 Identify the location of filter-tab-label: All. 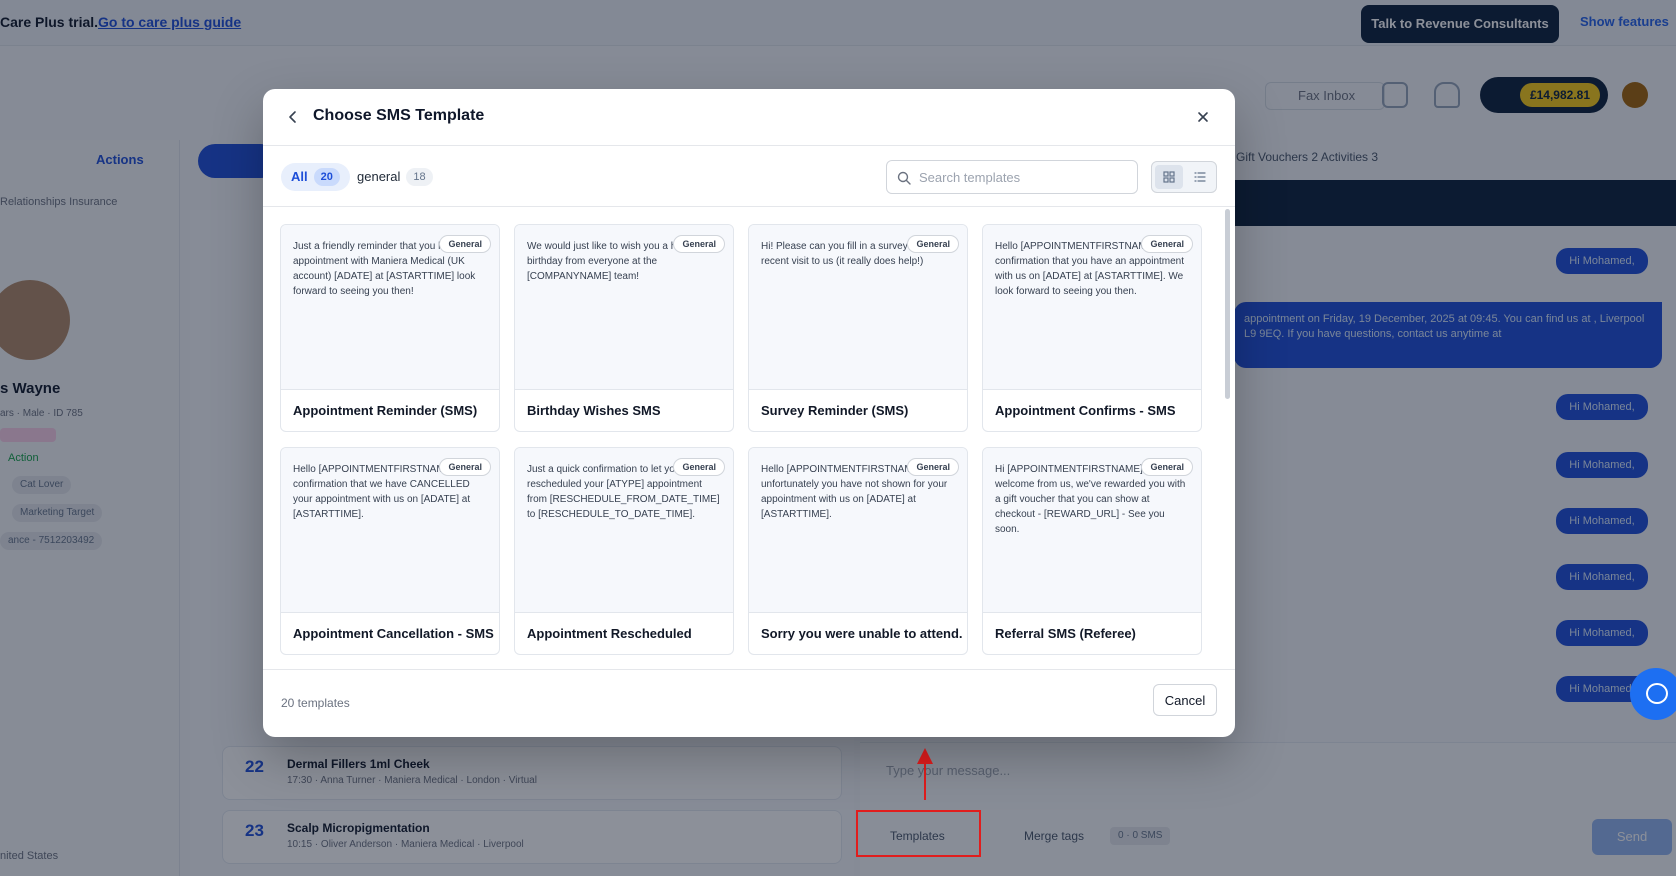
(299, 176).